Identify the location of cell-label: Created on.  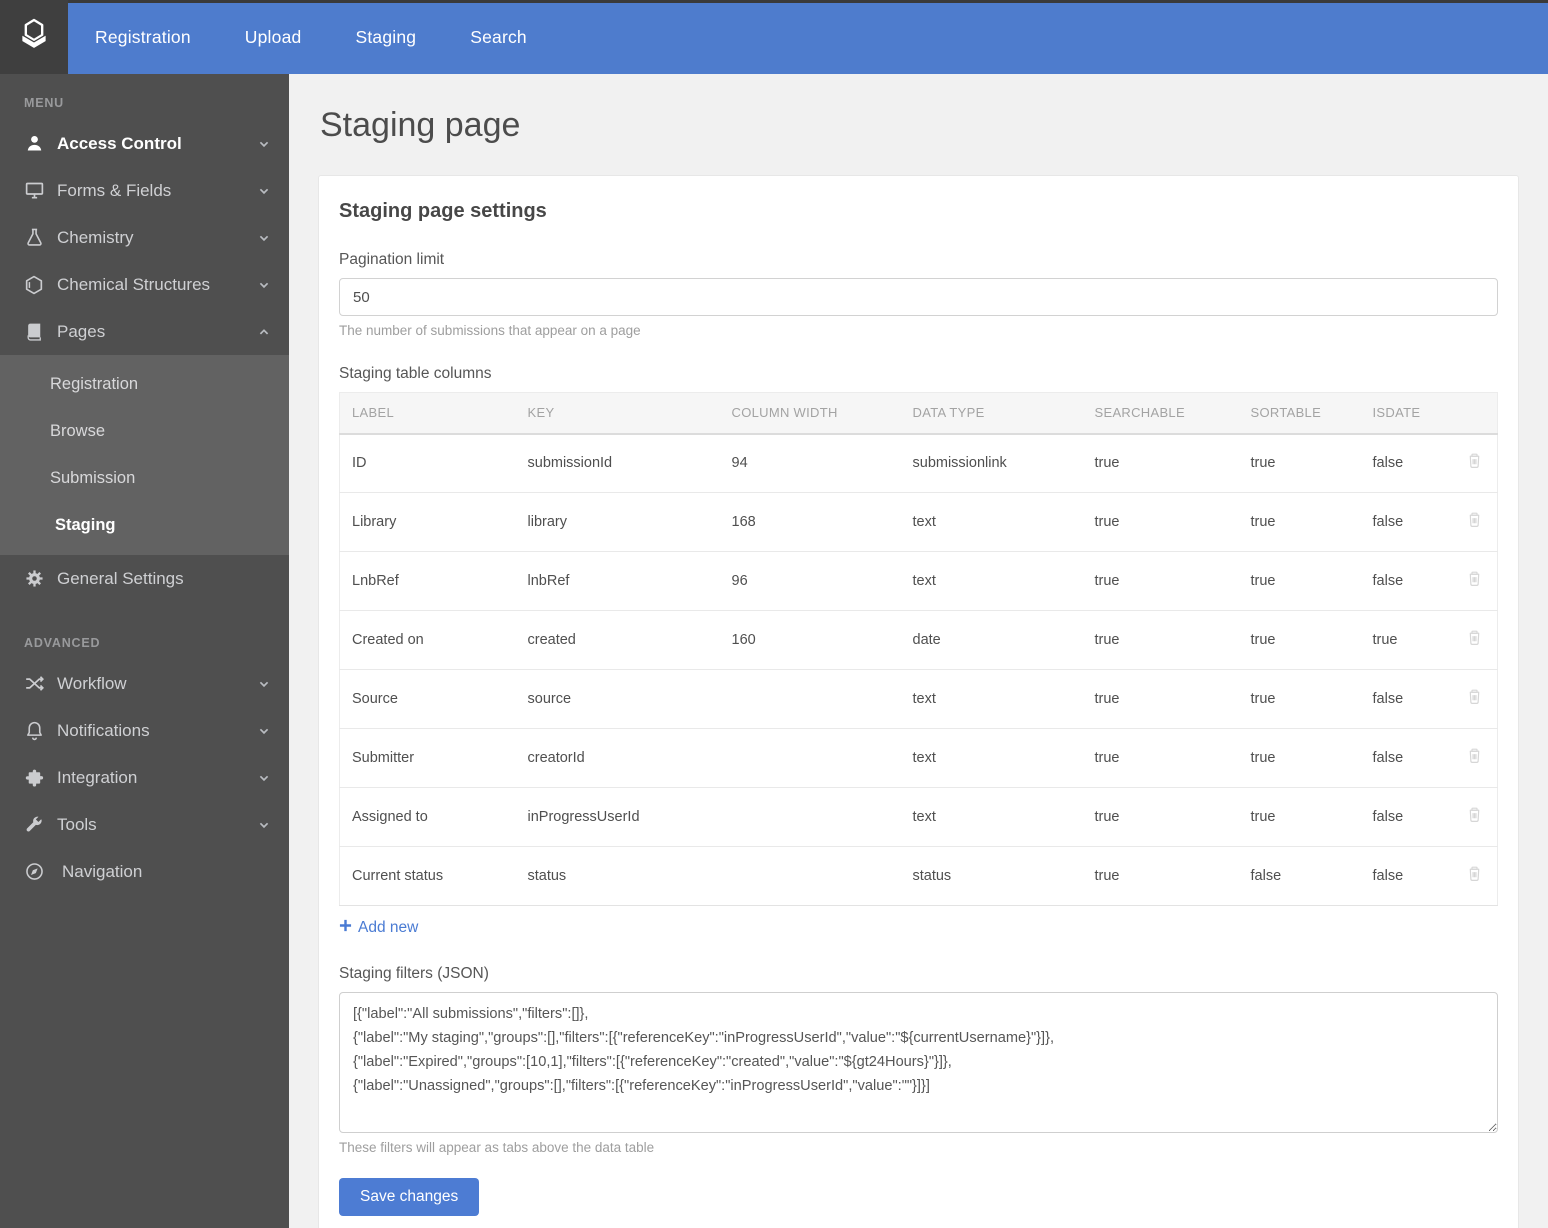
(427, 640).